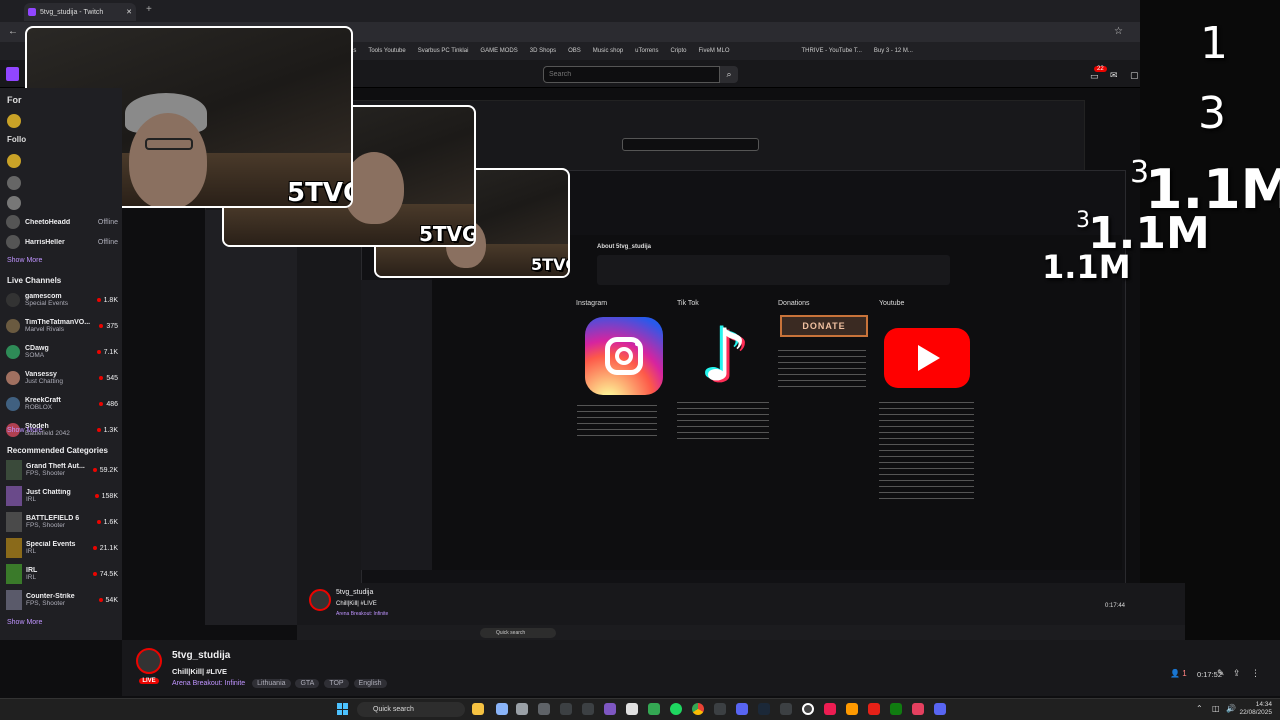 The width and height of the screenshot is (1280, 720). What do you see at coordinates (149, 681) in the screenshot?
I see `live-badge: LIVE` at bounding box center [149, 681].